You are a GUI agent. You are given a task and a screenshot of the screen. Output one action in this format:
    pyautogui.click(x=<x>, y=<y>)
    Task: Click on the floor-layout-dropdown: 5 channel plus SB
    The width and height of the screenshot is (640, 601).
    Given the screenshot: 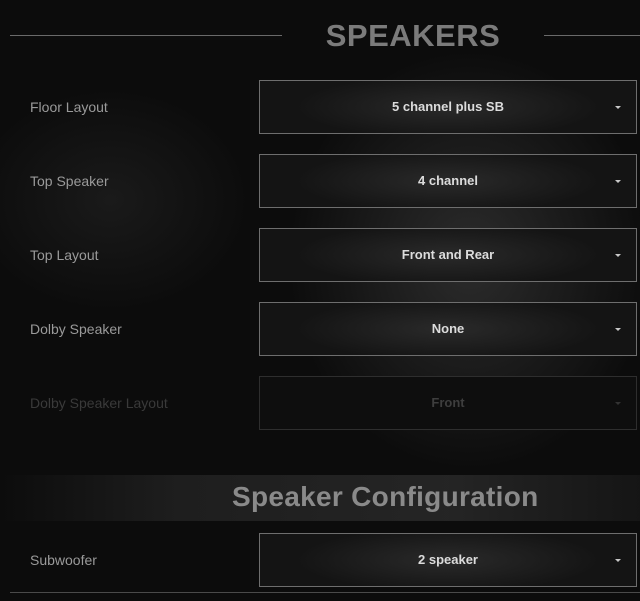 What is the action you would take?
    pyautogui.click(x=448, y=107)
    